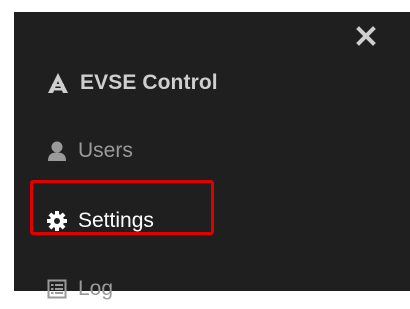 The height and width of the screenshot is (309, 410). Describe the element at coordinates (96, 288) in the screenshot. I see `sidebar-item-label: Log` at that location.